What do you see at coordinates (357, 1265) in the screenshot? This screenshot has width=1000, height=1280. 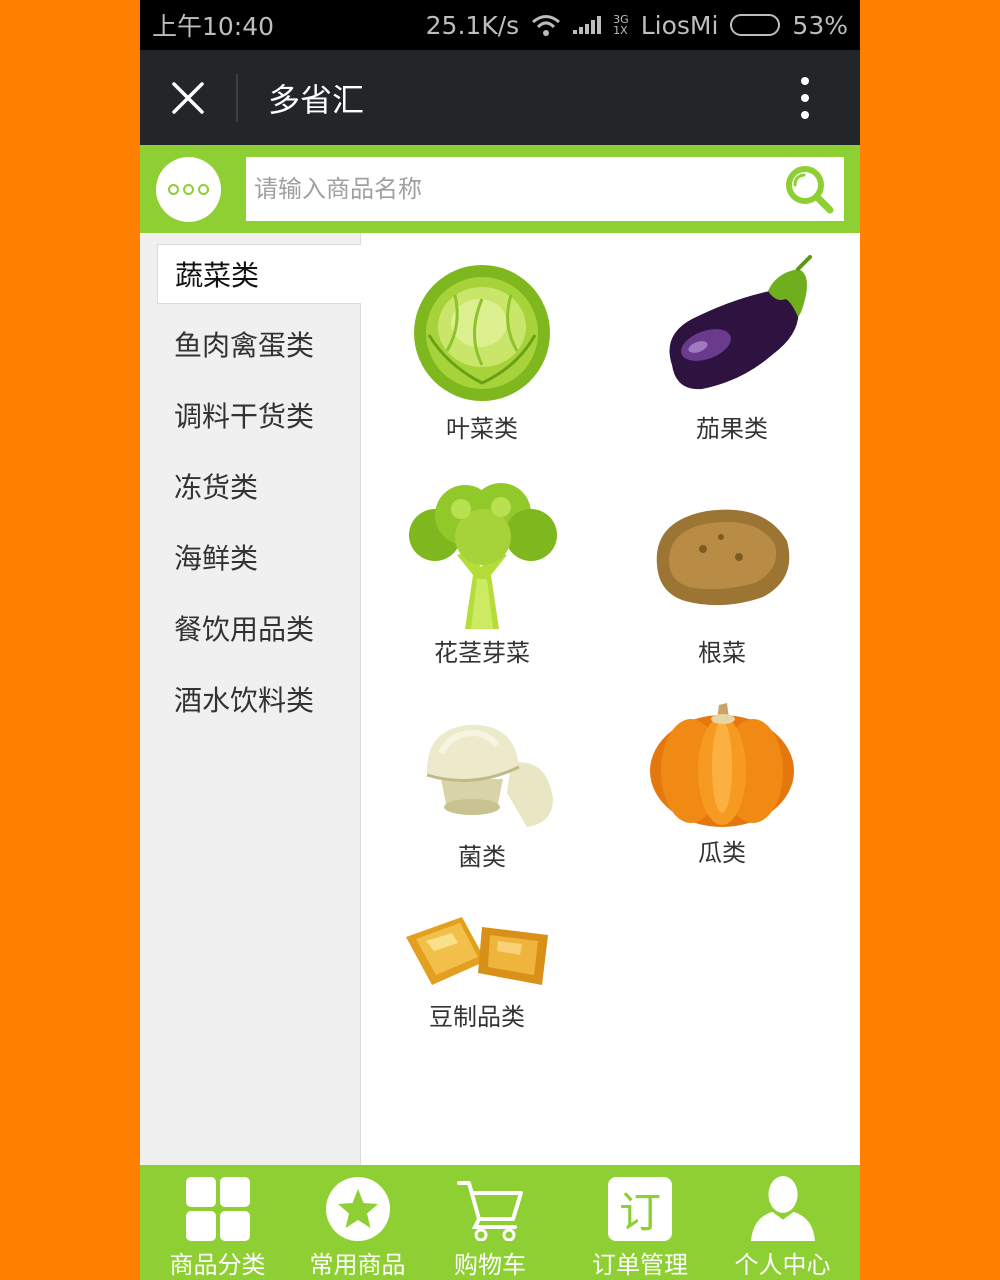 I see `tab-label: 常用商品` at bounding box center [357, 1265].